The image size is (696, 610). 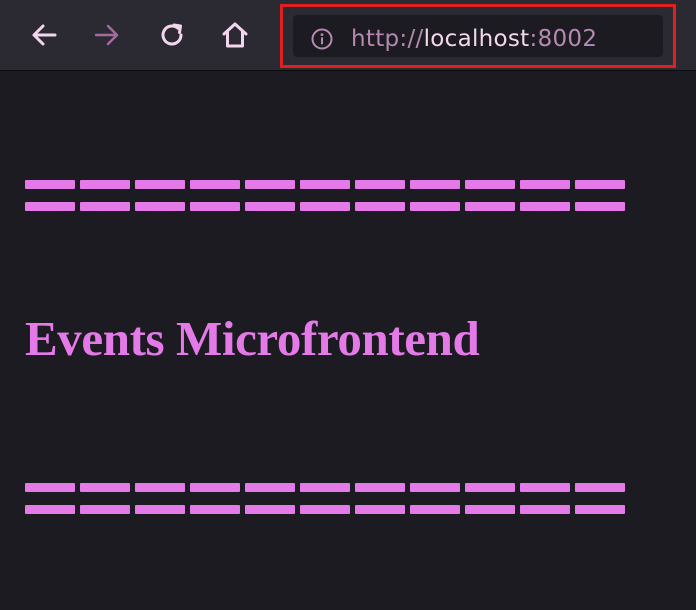 I want to click on url-port: :8002, so click(x=563, y=39).